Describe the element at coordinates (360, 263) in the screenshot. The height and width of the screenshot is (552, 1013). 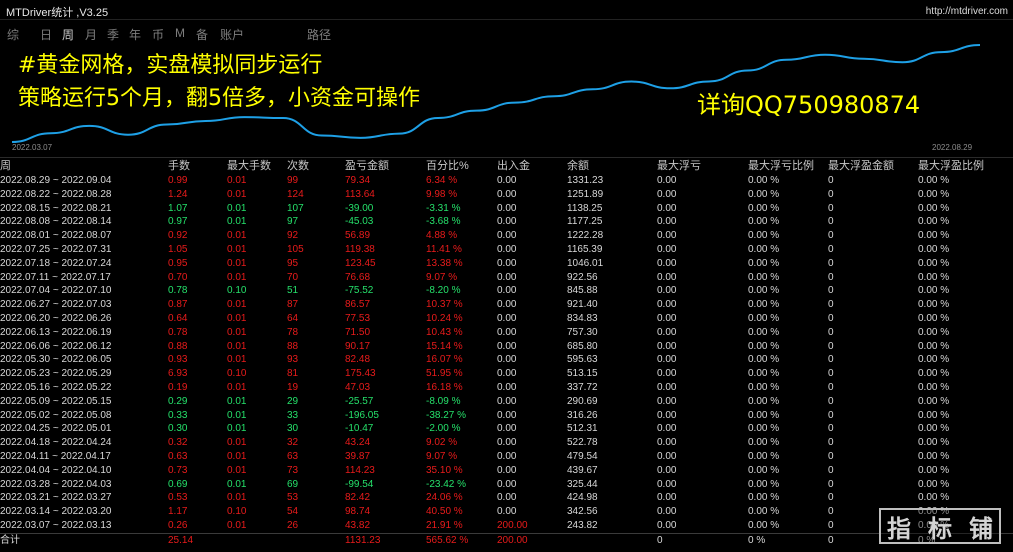
I see `table-cell: 123.45` at that location.